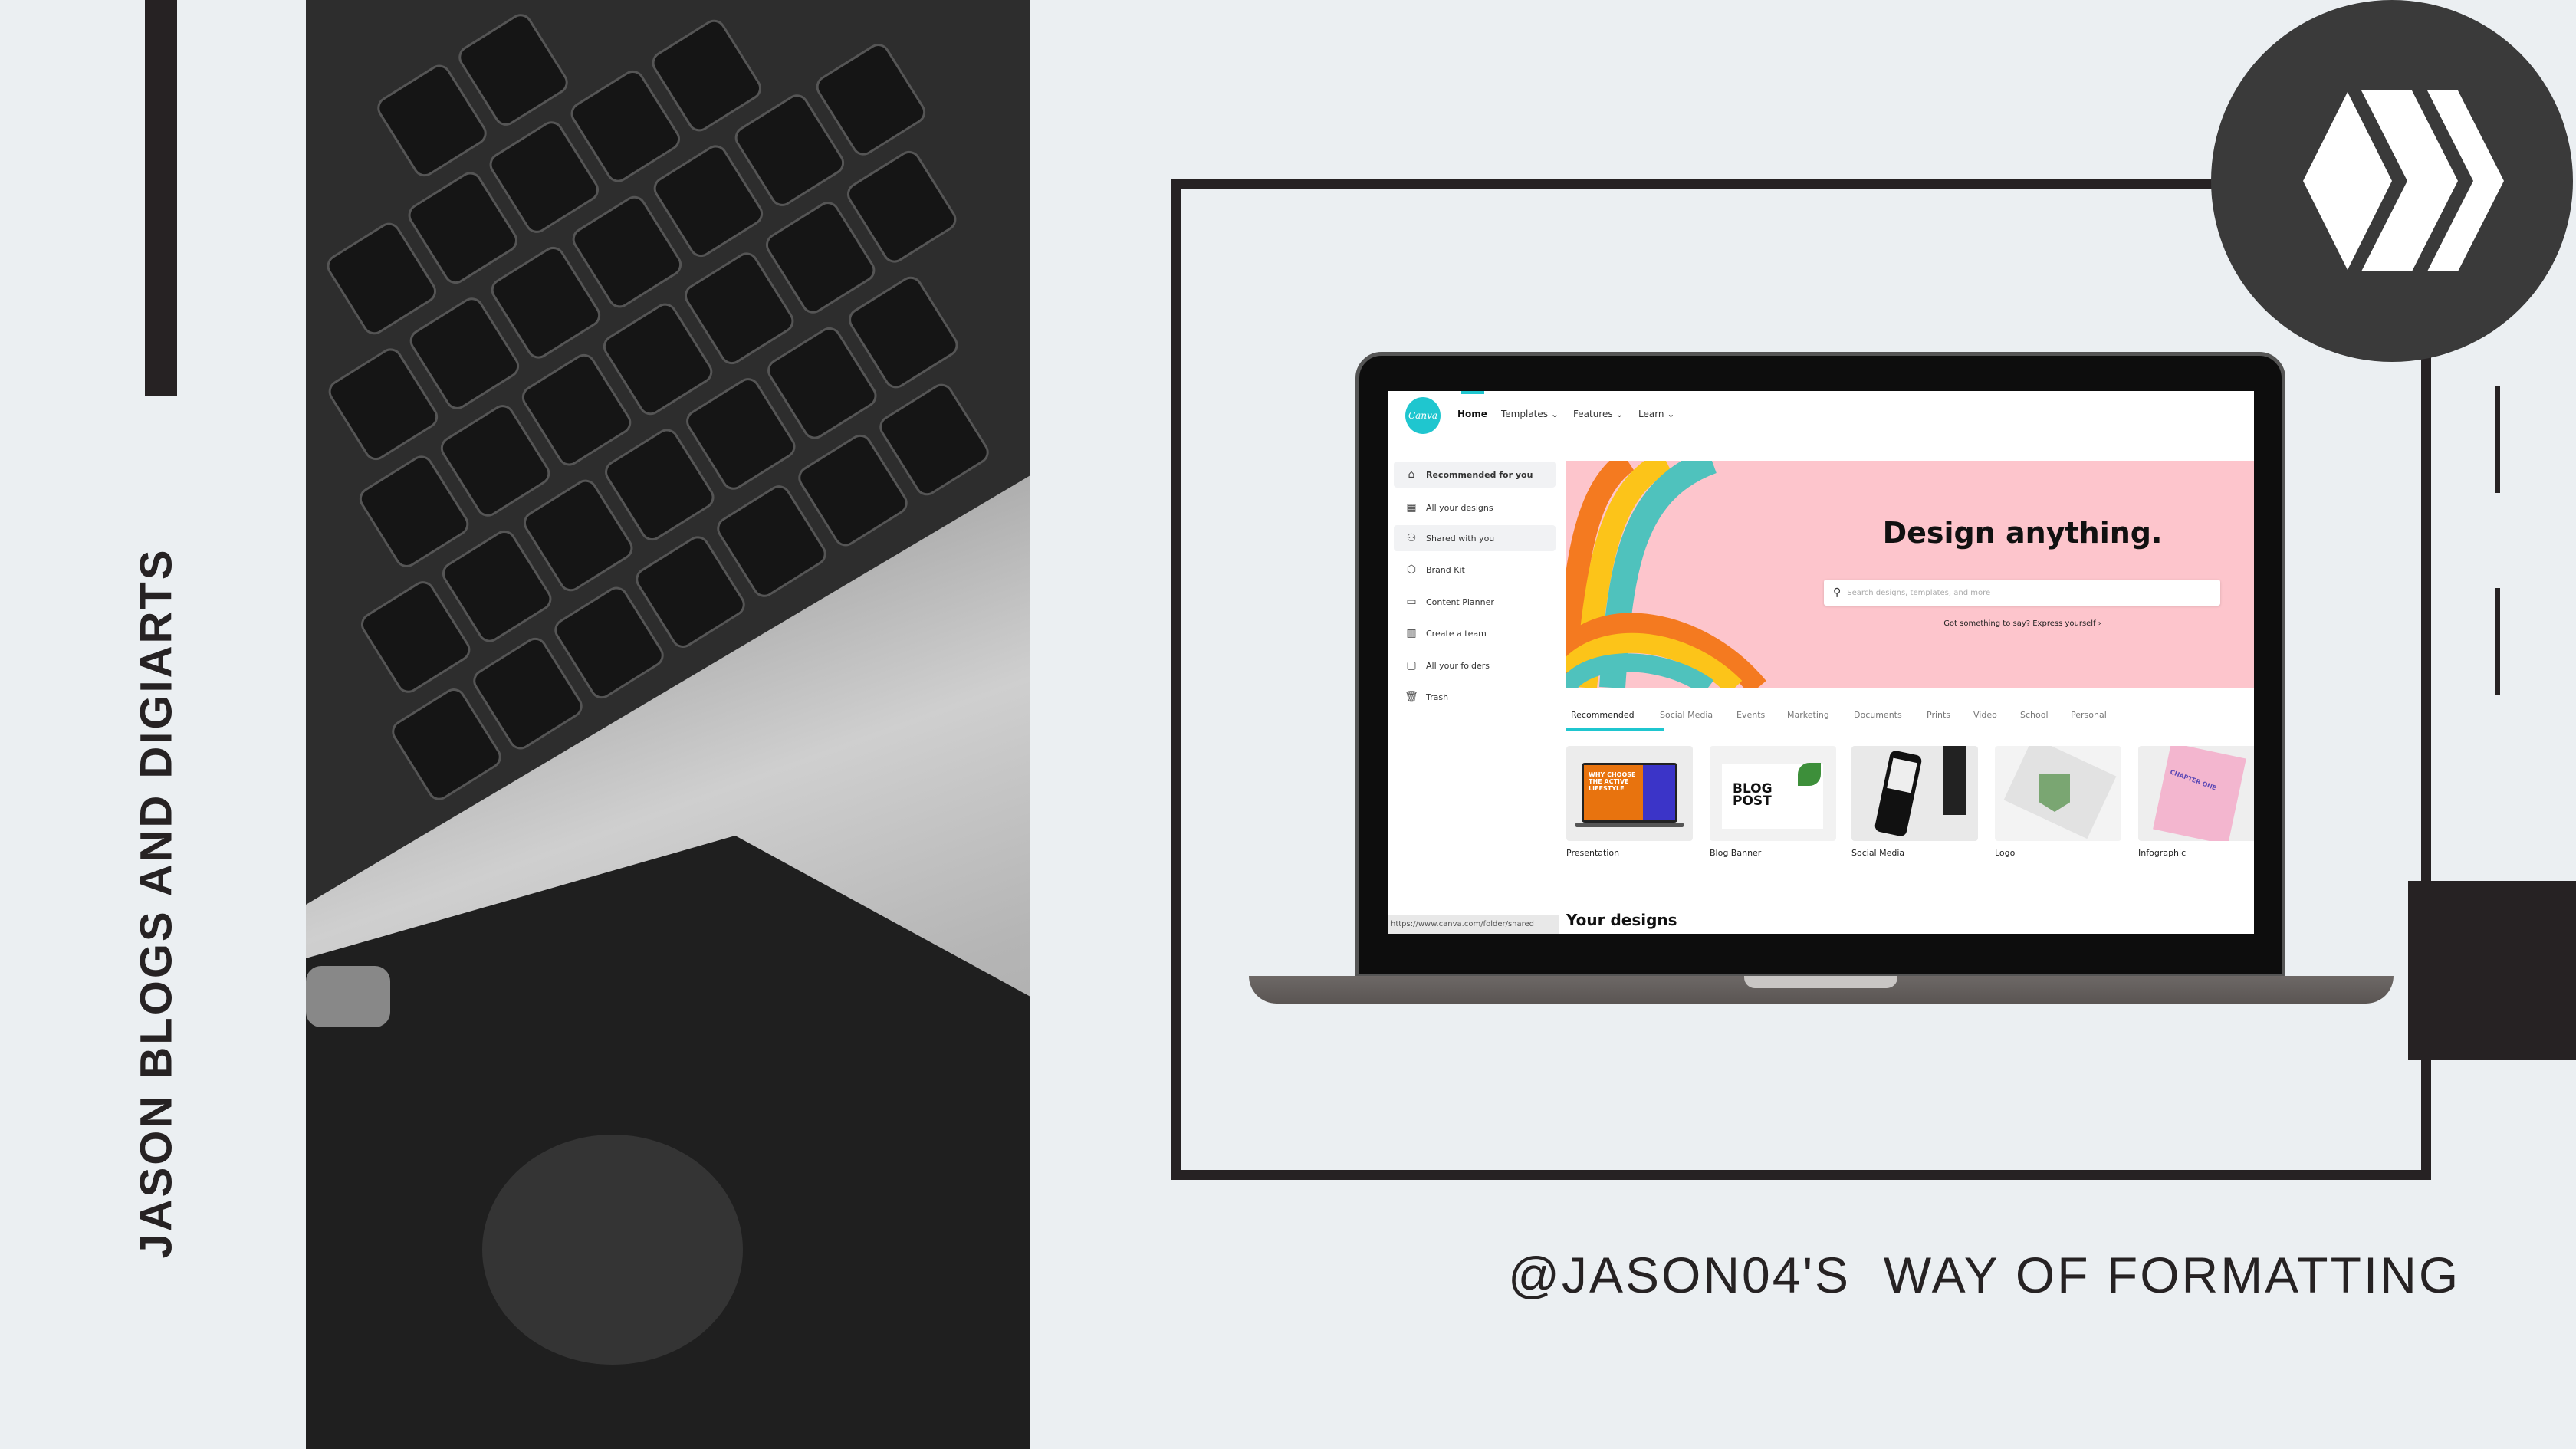 The image size is (2576, 1449). What do you see at coordinates (348, 997) in the screenshot?
I see `phone-camera` at bounding box center [348, 997].